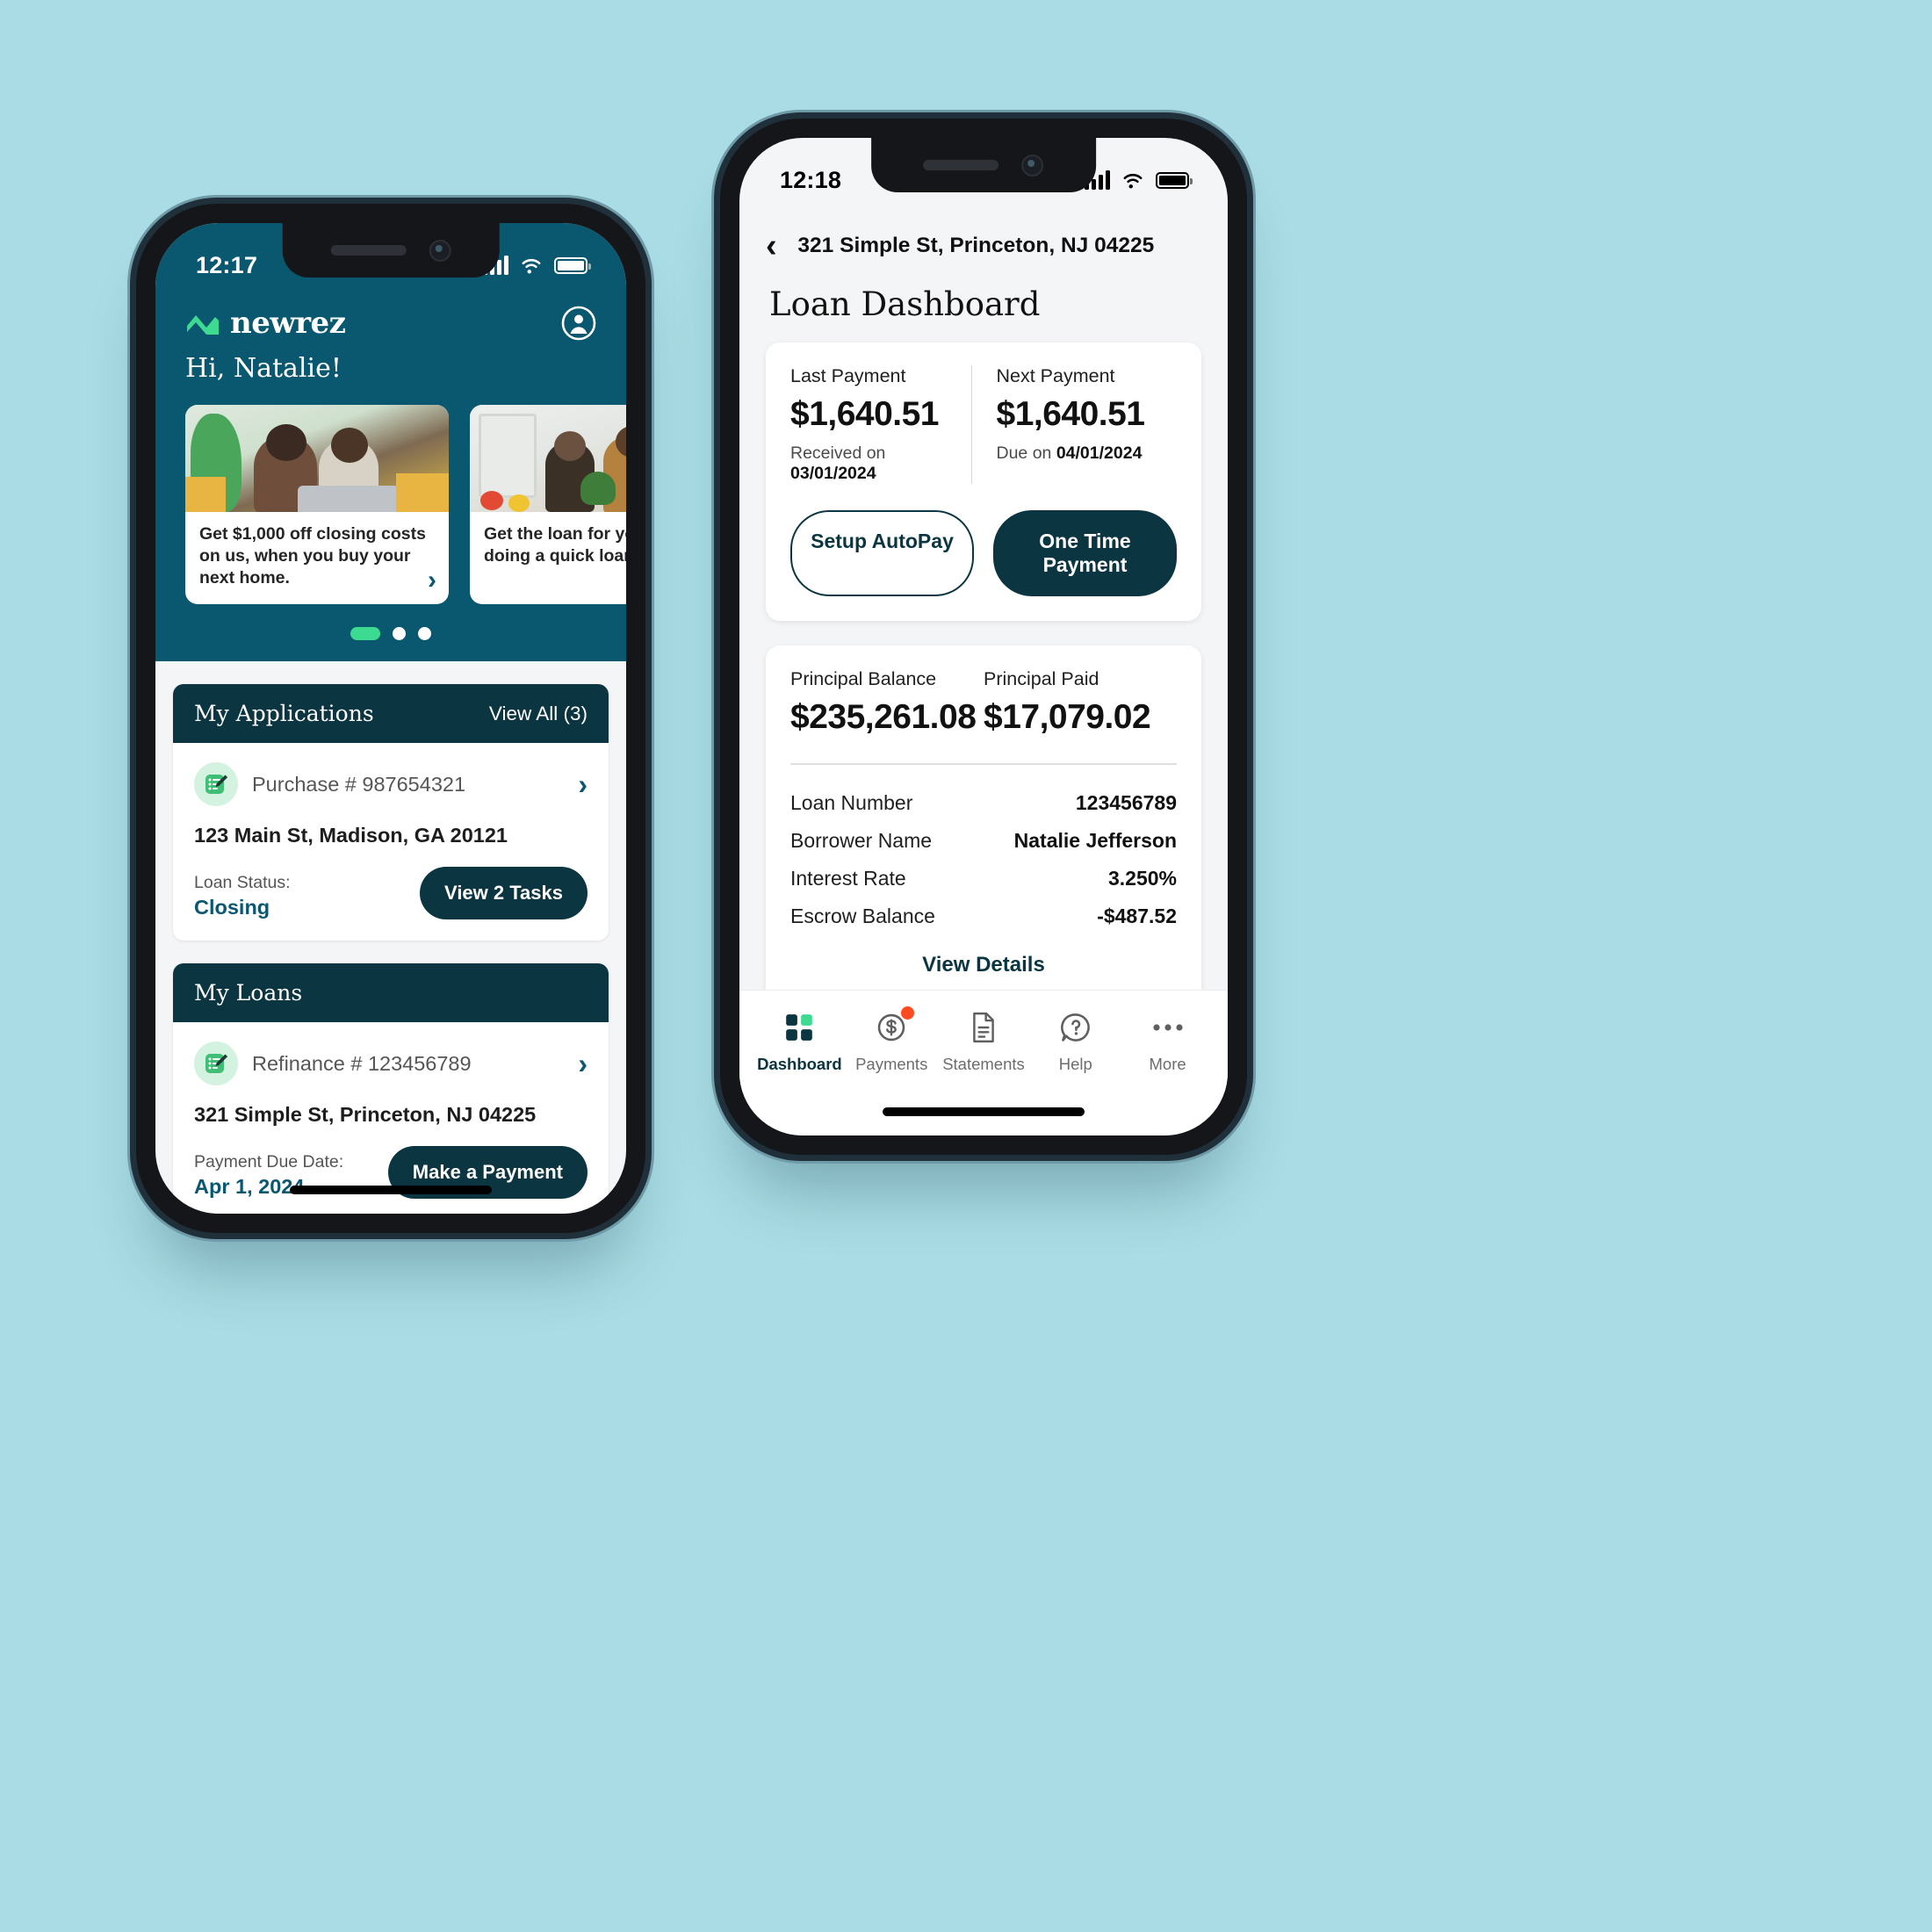 This screenshot has height=1932, width=1932. Describe the element at coordinates (848, 878) in the screenshot. I see `detail-key: Interest Rate` at that location.